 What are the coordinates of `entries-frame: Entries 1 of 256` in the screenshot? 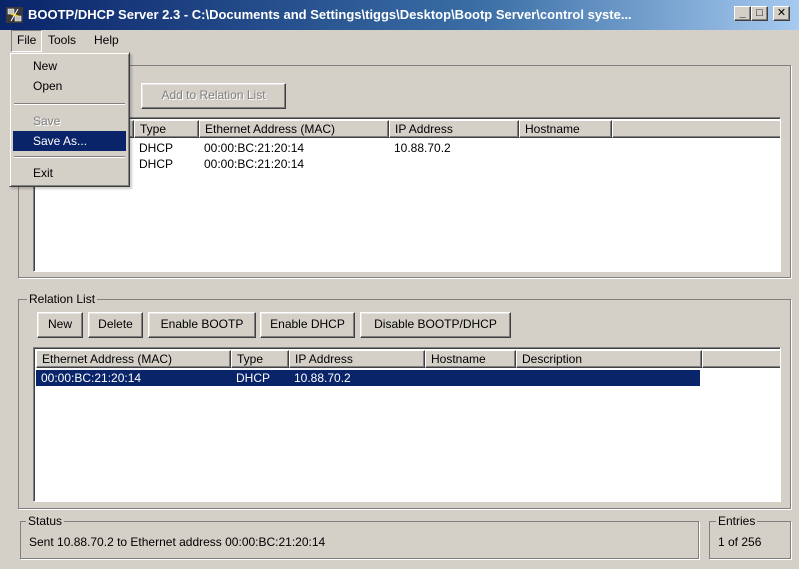 It's located at (750, 536).